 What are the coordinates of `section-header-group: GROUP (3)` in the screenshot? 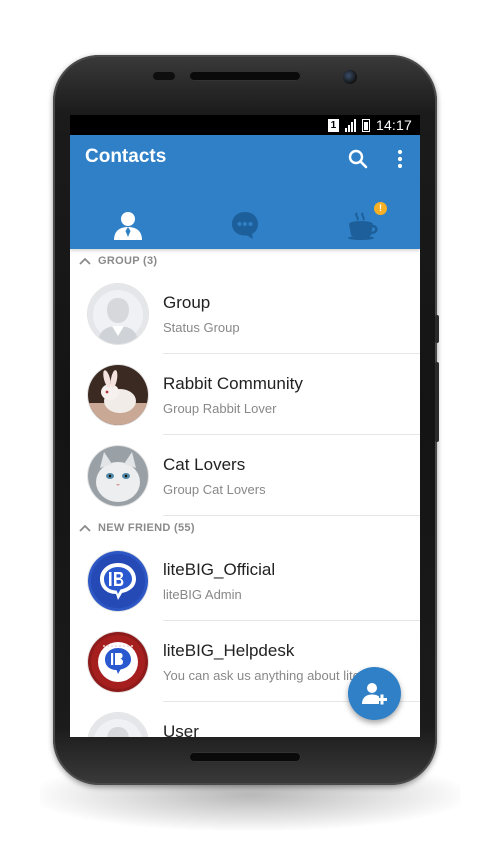 It's located at (245, 261).